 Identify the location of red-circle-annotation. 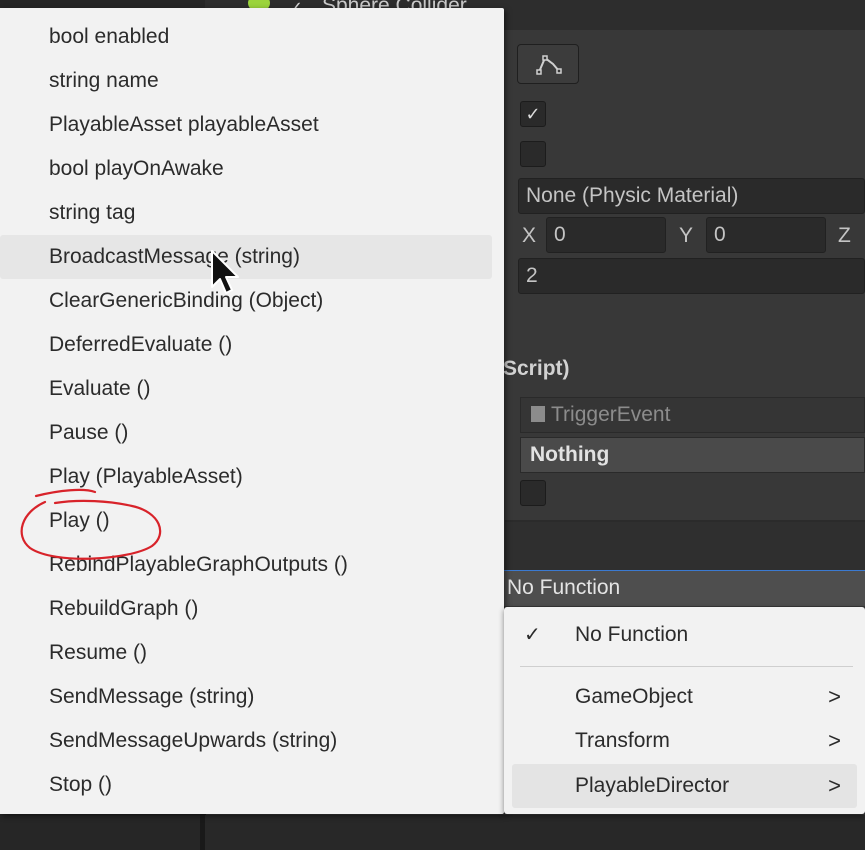
(91, 524).